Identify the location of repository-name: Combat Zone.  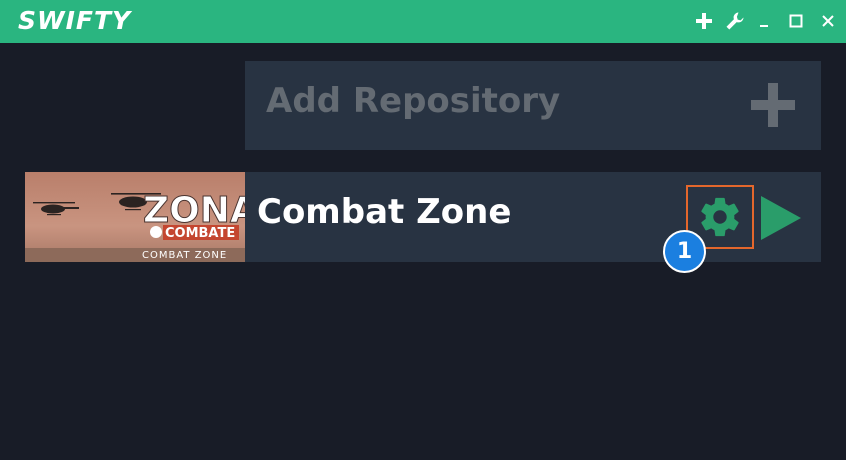
(384, 212).